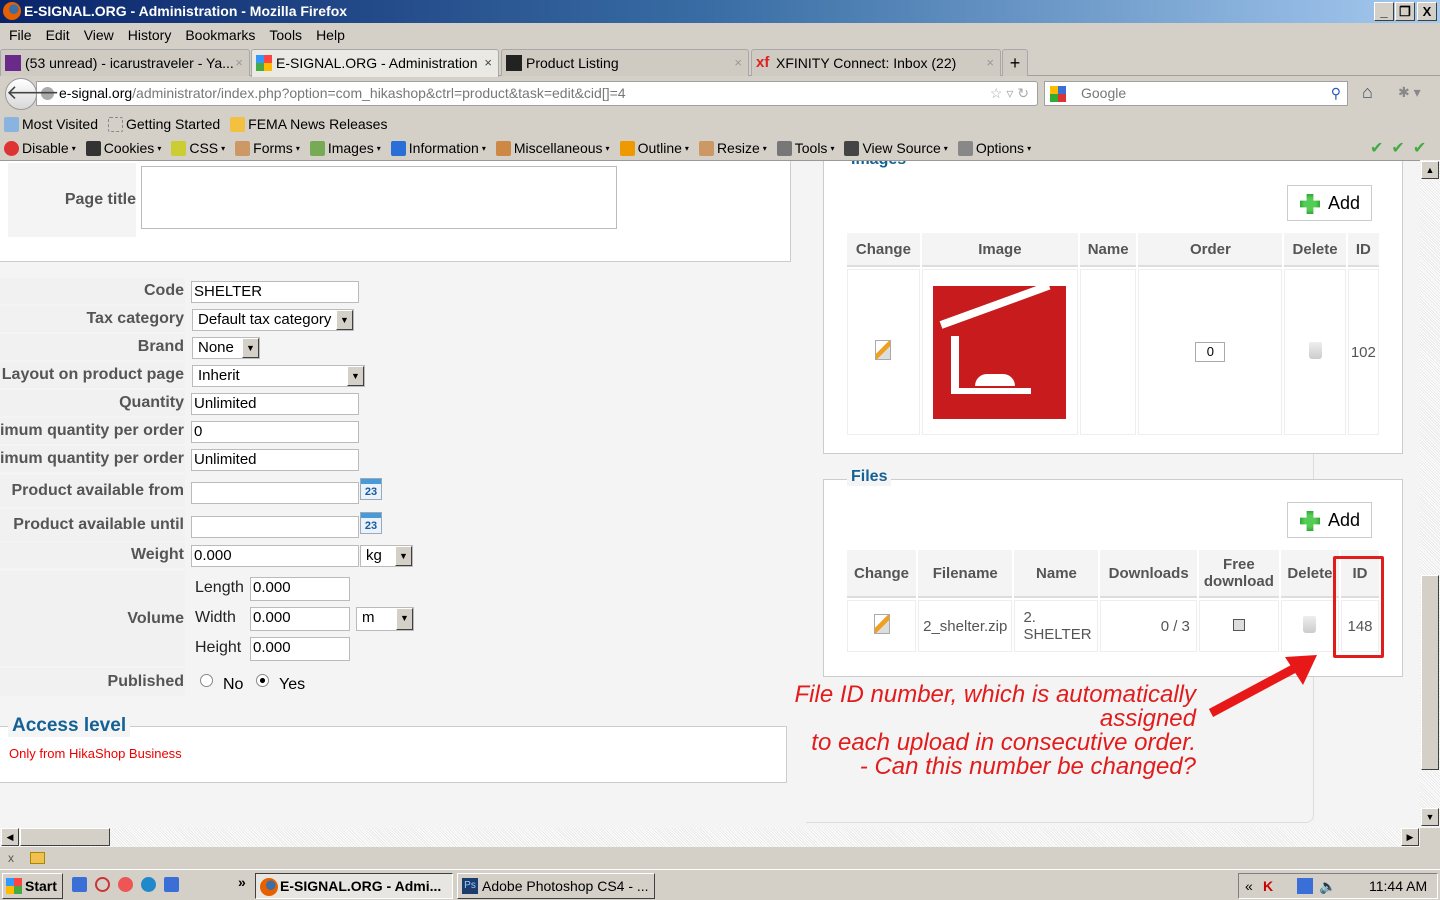 The width and height of the screenshot is (1440, 900). Describe the element at coordinates (11, 858) in the screenshot. I see `addon-bar-close: x` at that location.